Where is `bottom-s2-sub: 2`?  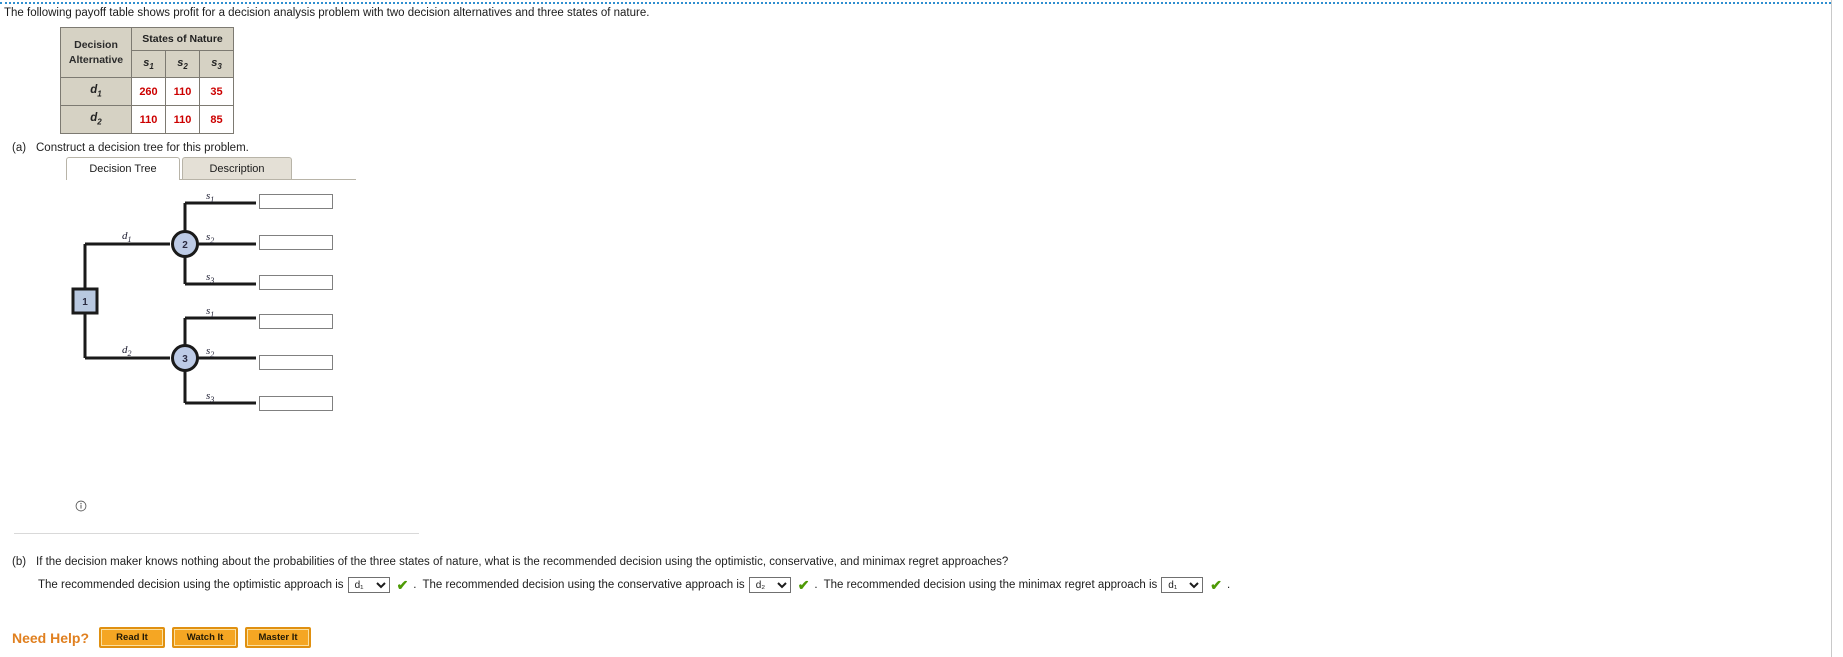
bottom-s2-sub: 2 is located at coordinates (212, 354).